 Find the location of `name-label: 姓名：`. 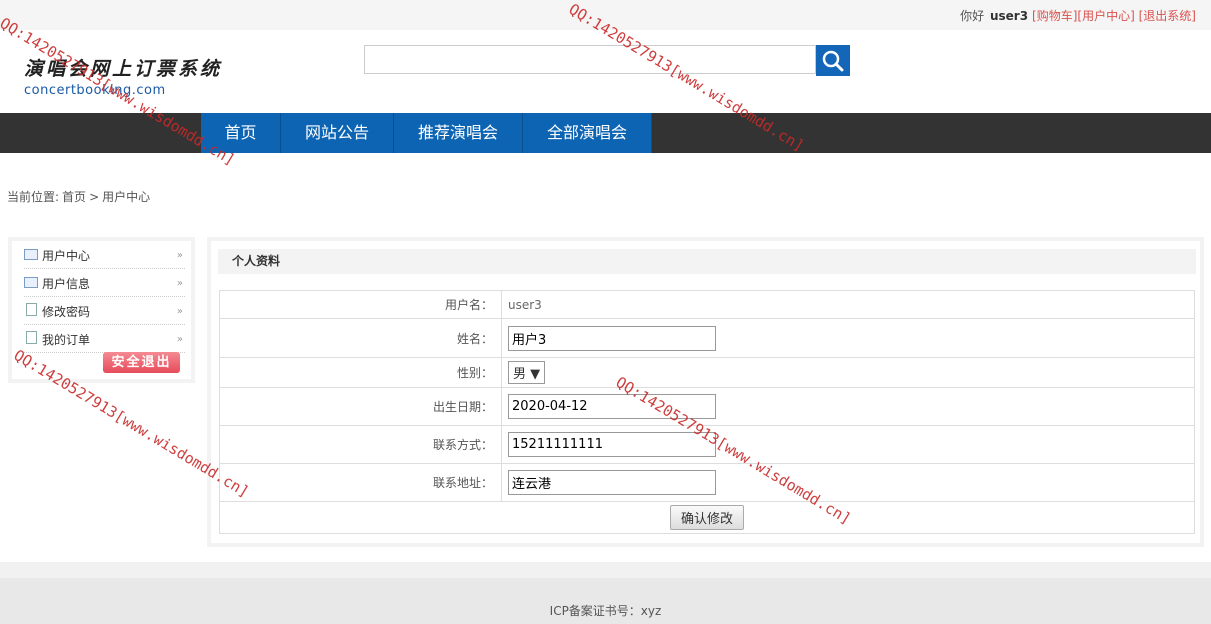

name-label: 姓名： is located at coordinates (360, 338).